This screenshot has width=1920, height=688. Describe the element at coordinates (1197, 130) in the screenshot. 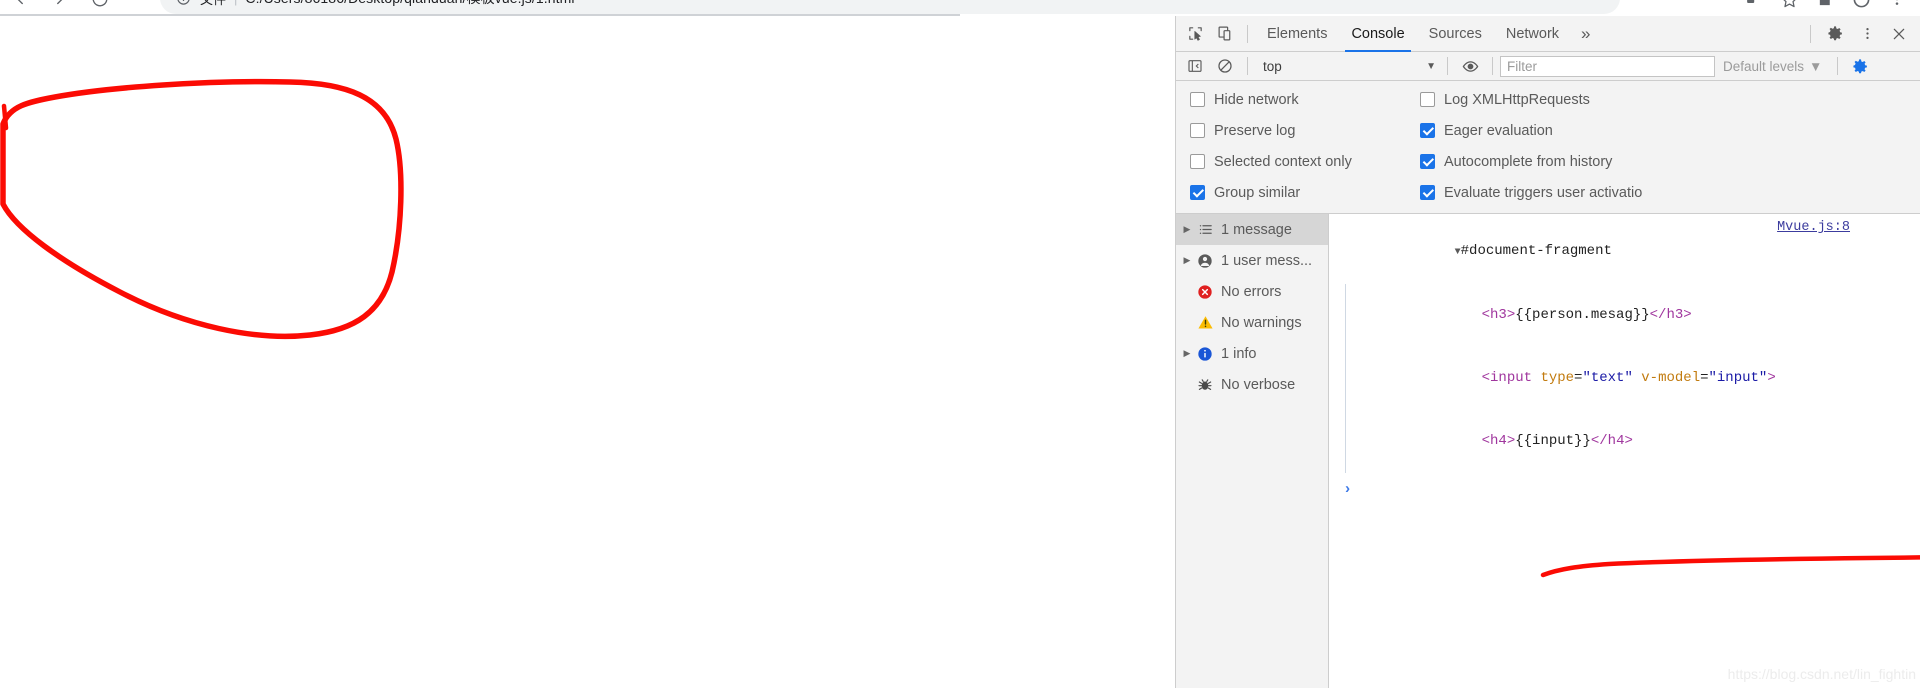

I see `checkbox-preserve-log` at that location.